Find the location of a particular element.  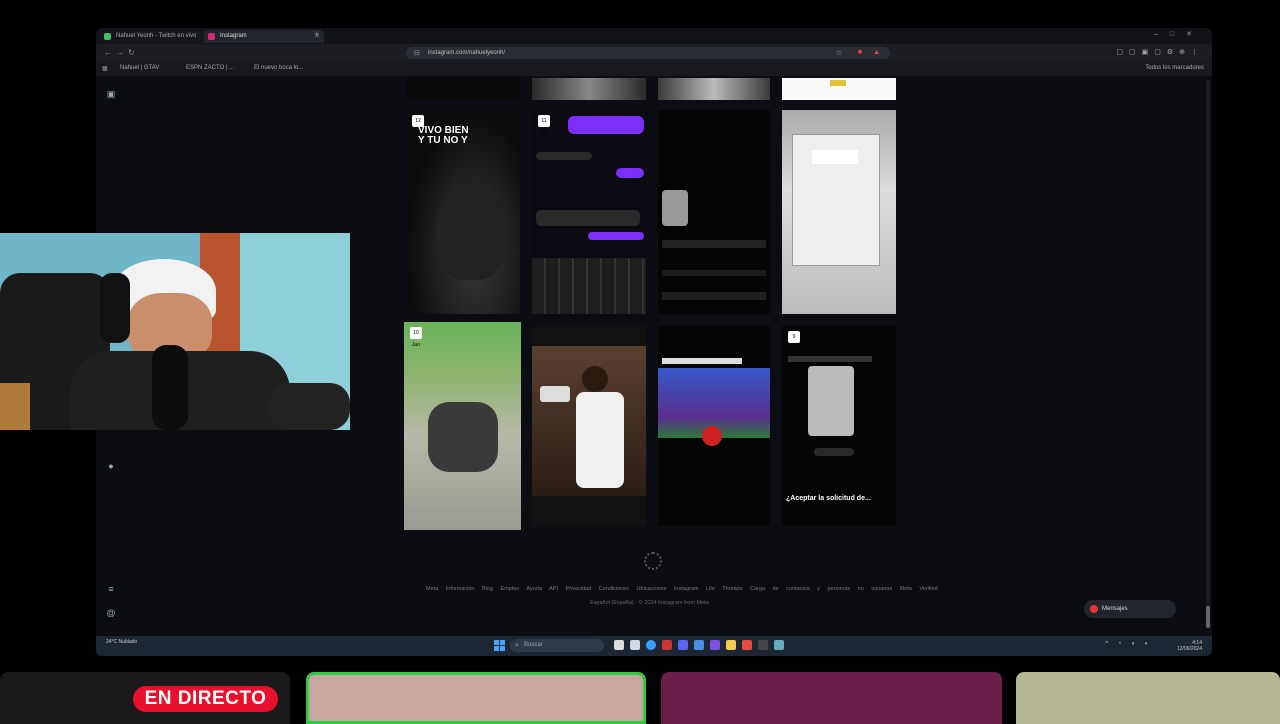

chrome-icon is located at coordinates (747, 645).